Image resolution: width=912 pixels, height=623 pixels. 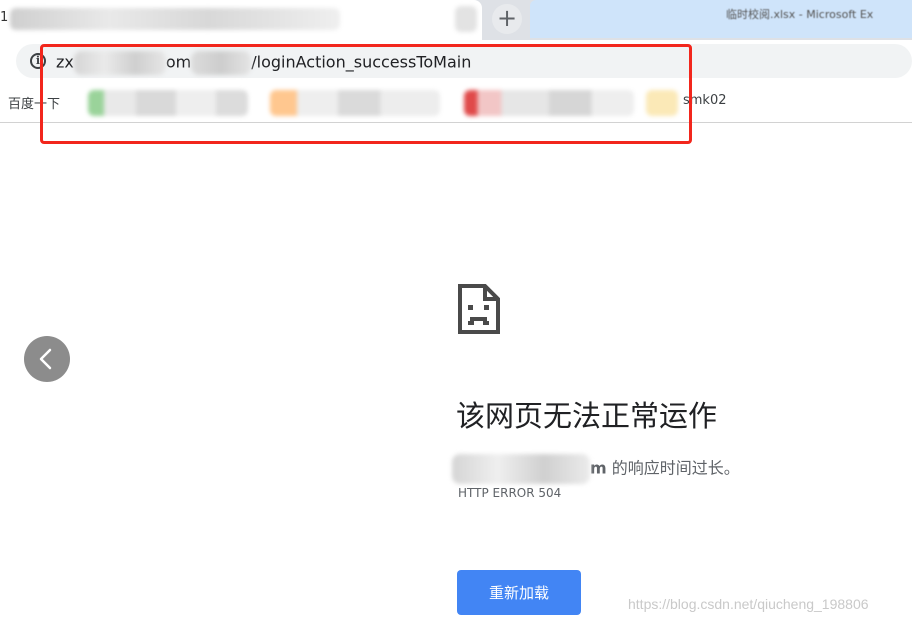 I want to click on chevron-left-icon, so click(x=45, y=359).